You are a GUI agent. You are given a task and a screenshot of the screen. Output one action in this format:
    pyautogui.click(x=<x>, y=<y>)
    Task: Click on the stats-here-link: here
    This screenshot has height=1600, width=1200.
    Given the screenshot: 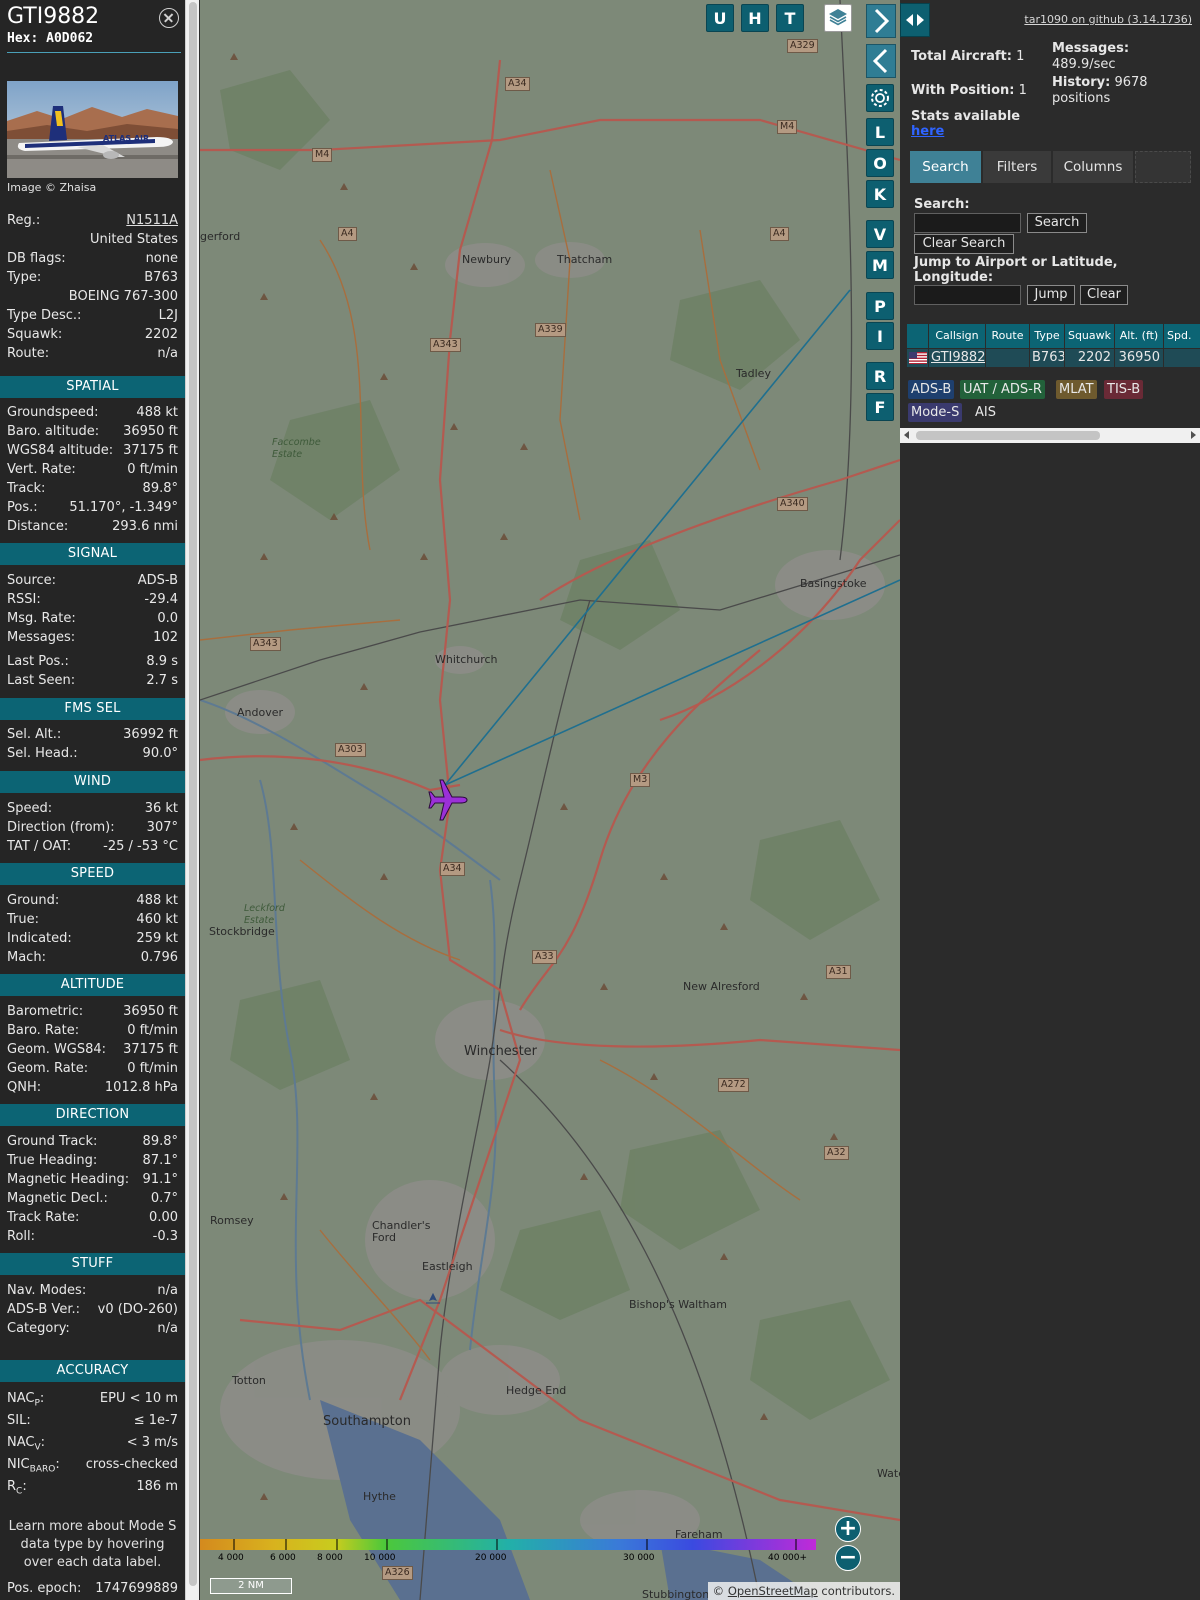 What is the action you would take?
    pyautogui.click(x=927, y=131)
    